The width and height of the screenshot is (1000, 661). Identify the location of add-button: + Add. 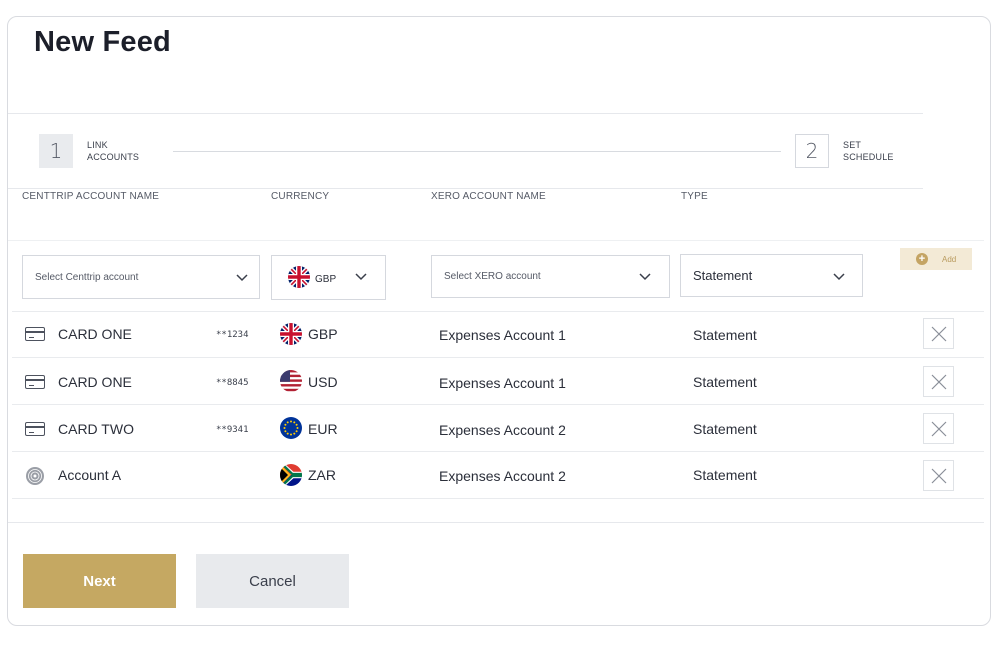
(936, 259).